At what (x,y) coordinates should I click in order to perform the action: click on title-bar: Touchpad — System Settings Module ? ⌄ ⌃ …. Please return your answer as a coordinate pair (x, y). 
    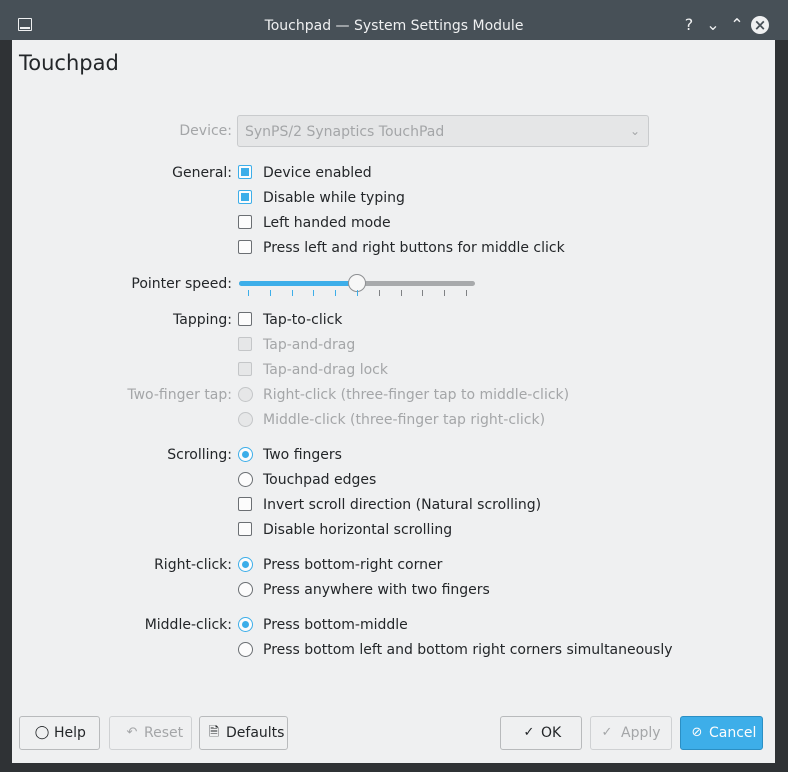
    Looking at the image, I should click on (394, 20).